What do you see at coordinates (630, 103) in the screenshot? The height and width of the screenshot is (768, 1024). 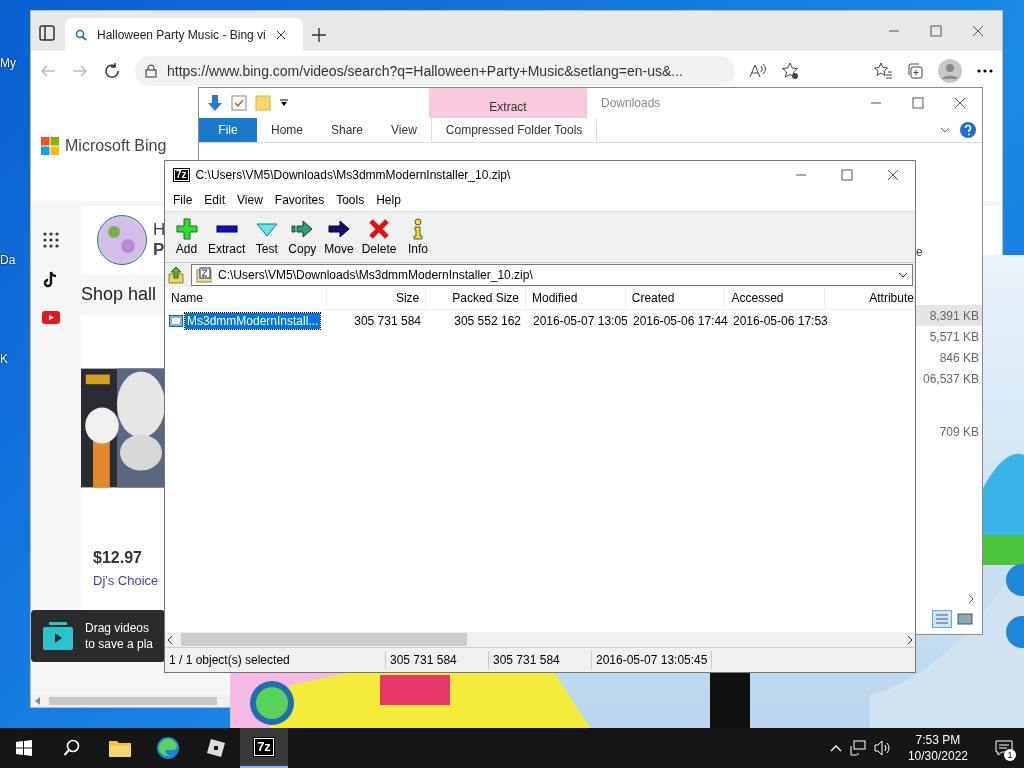 I see `window-title: Downloads` at bounding box center [630, 103].